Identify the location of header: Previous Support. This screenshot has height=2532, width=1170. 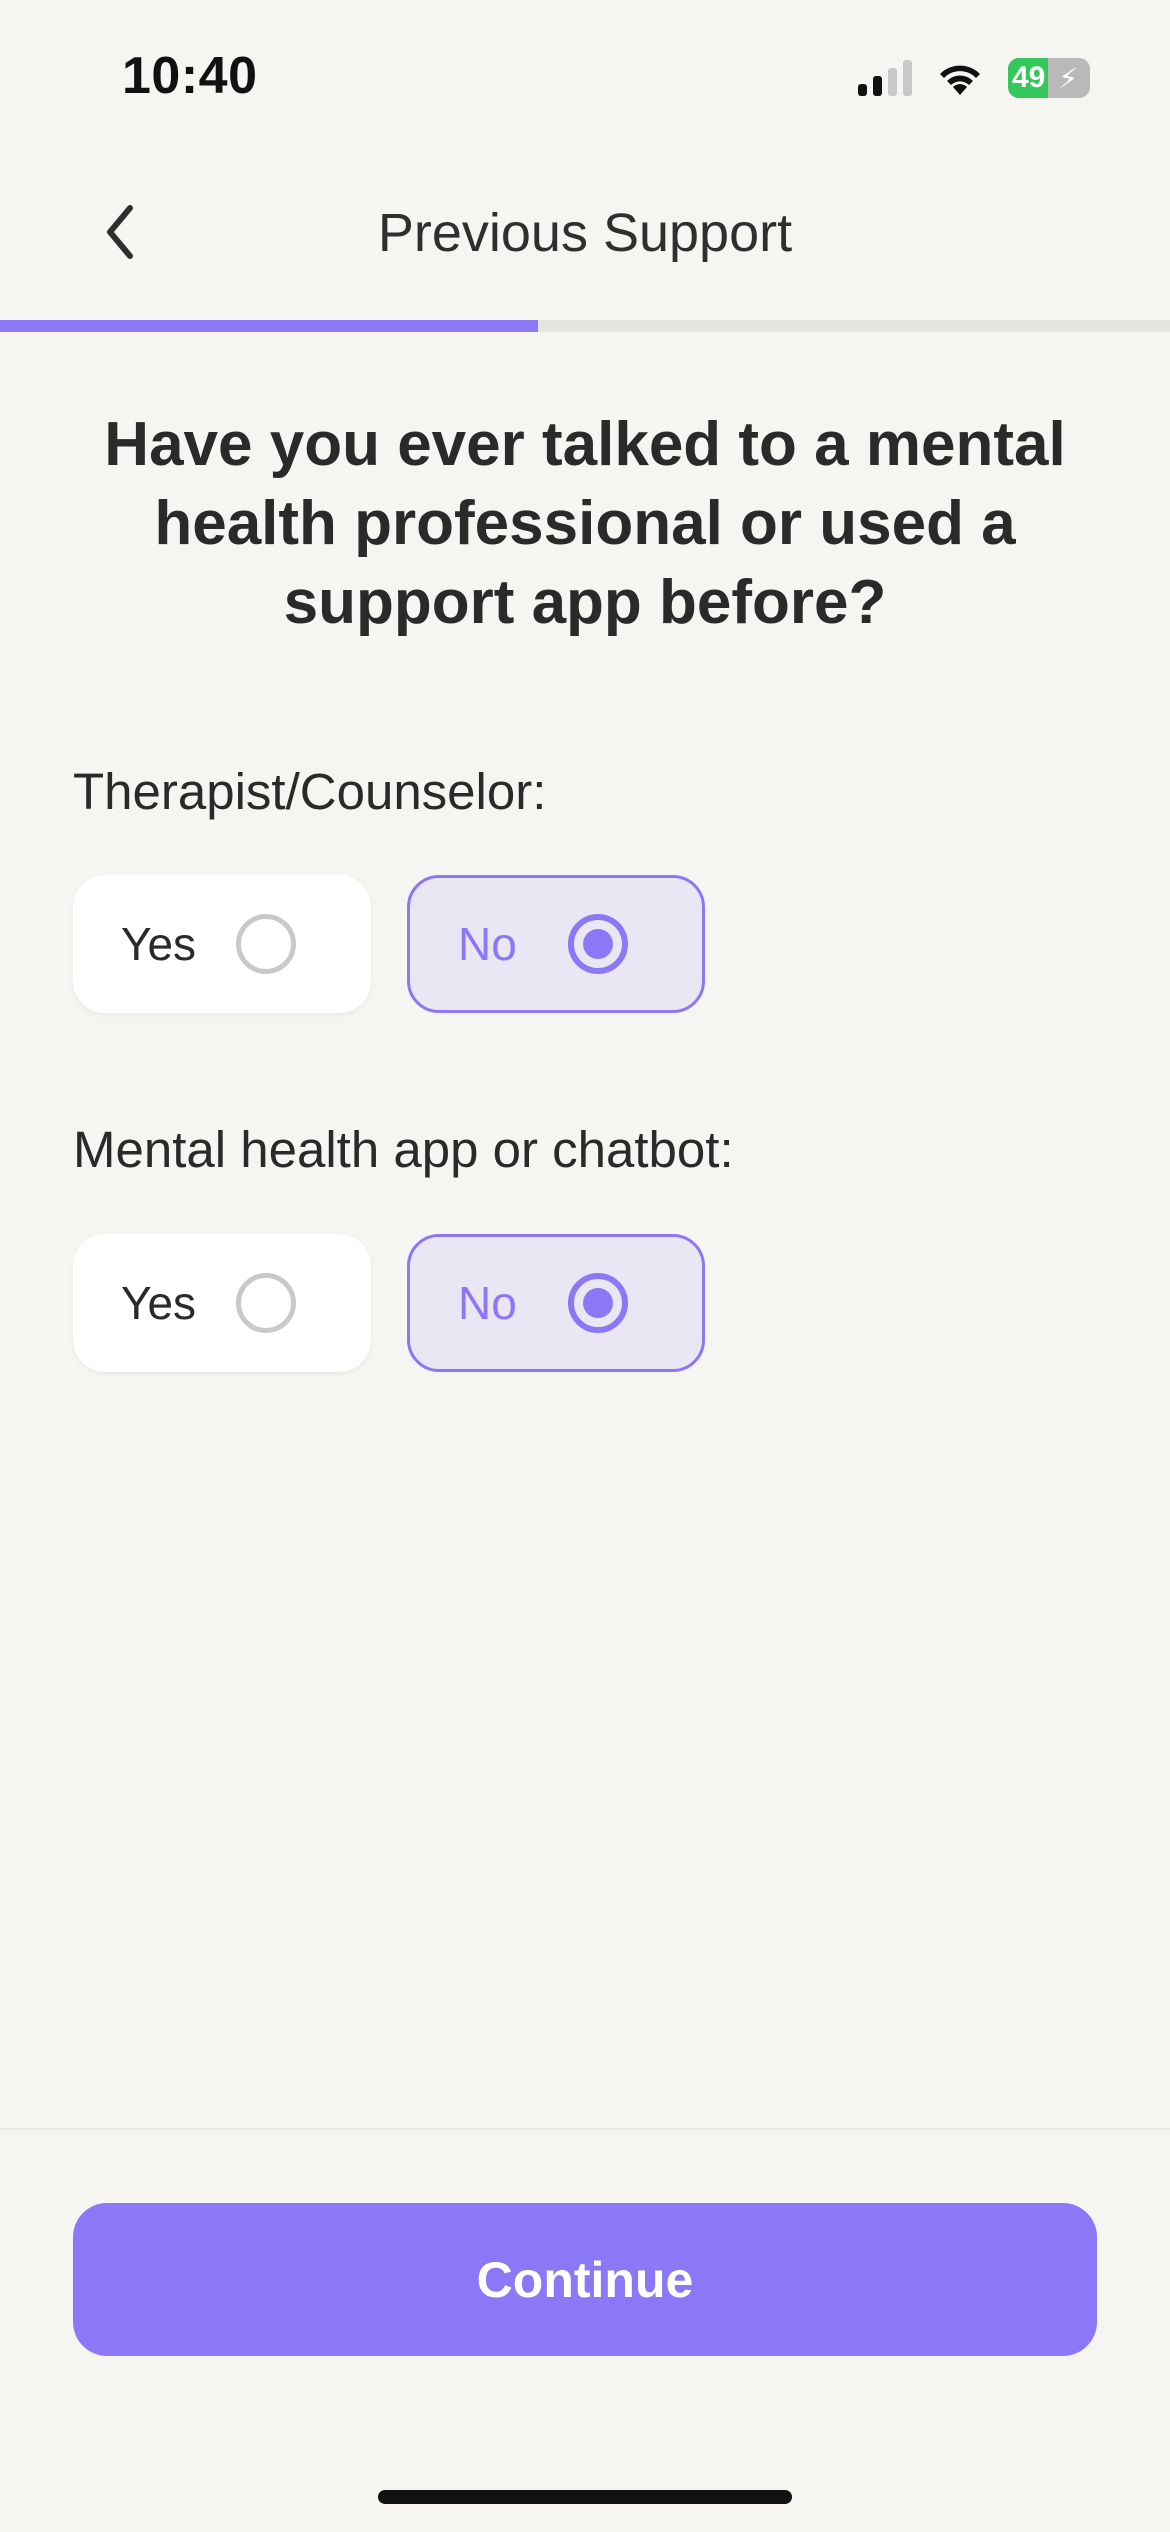
(585, 231).